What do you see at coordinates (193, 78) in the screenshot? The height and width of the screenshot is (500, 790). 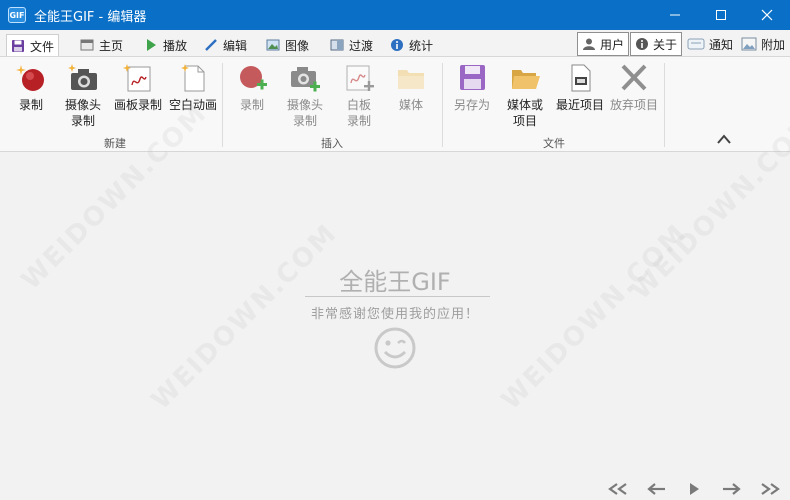 I see `blank-page-icon` at bounding box center [193, 78].